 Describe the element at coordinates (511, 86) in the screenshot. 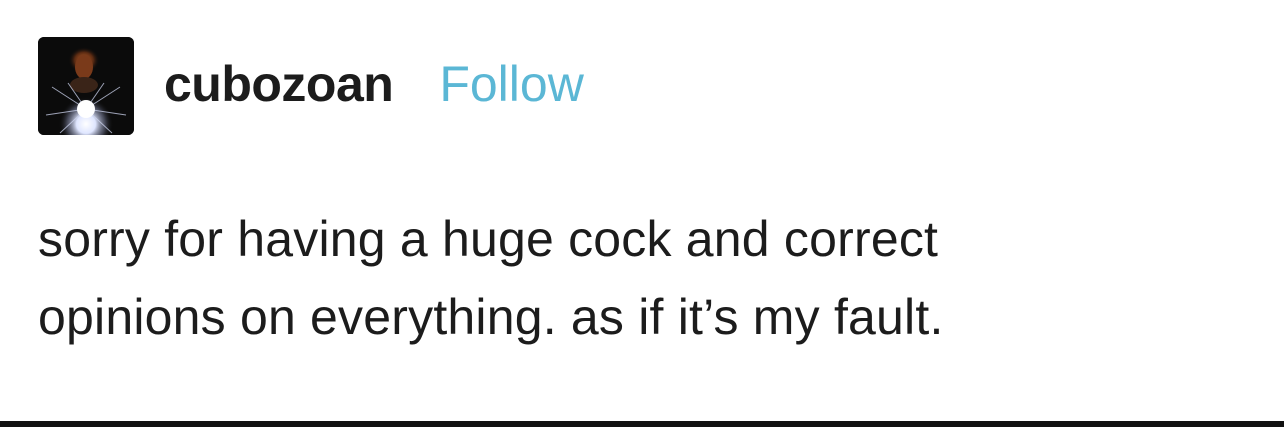

I see `follow-button: Follow` at that location.